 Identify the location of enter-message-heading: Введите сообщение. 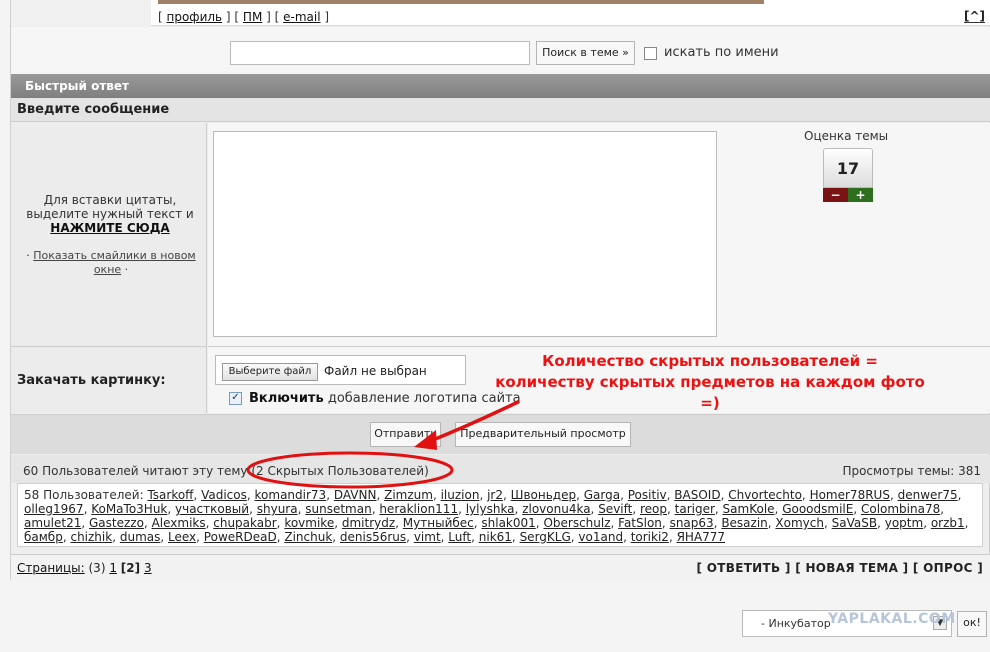
(500, 110).